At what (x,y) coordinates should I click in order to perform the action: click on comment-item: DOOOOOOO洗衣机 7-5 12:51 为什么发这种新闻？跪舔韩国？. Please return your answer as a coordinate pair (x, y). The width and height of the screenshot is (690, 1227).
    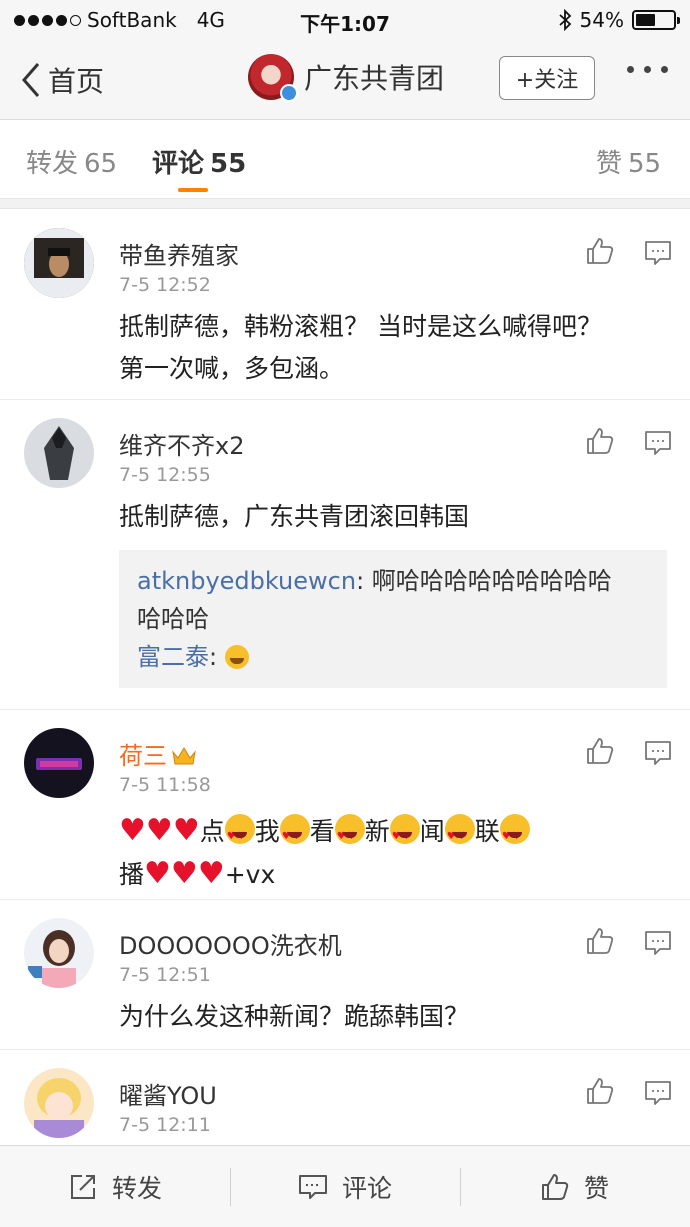
    Looking at the image, I should click on (345, 975).